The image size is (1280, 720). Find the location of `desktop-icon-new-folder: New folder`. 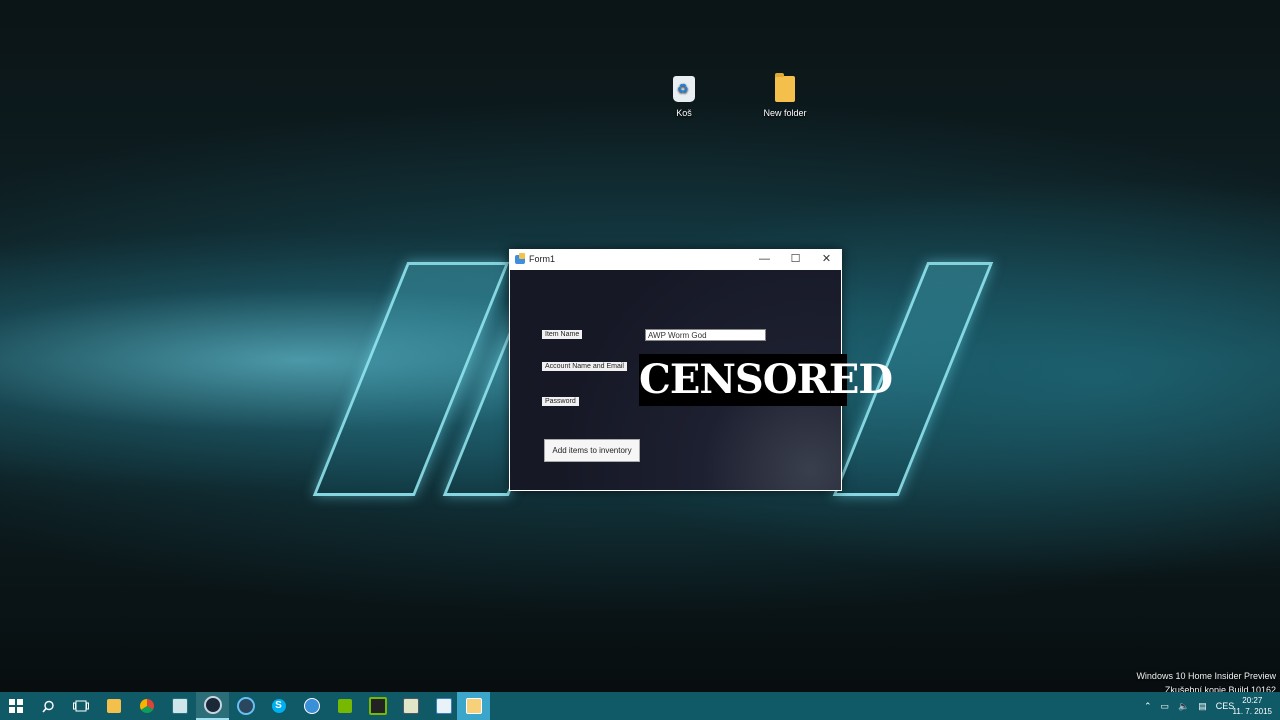

desktop-icon-new-folder: New folder is located at coordinates (785, 95).